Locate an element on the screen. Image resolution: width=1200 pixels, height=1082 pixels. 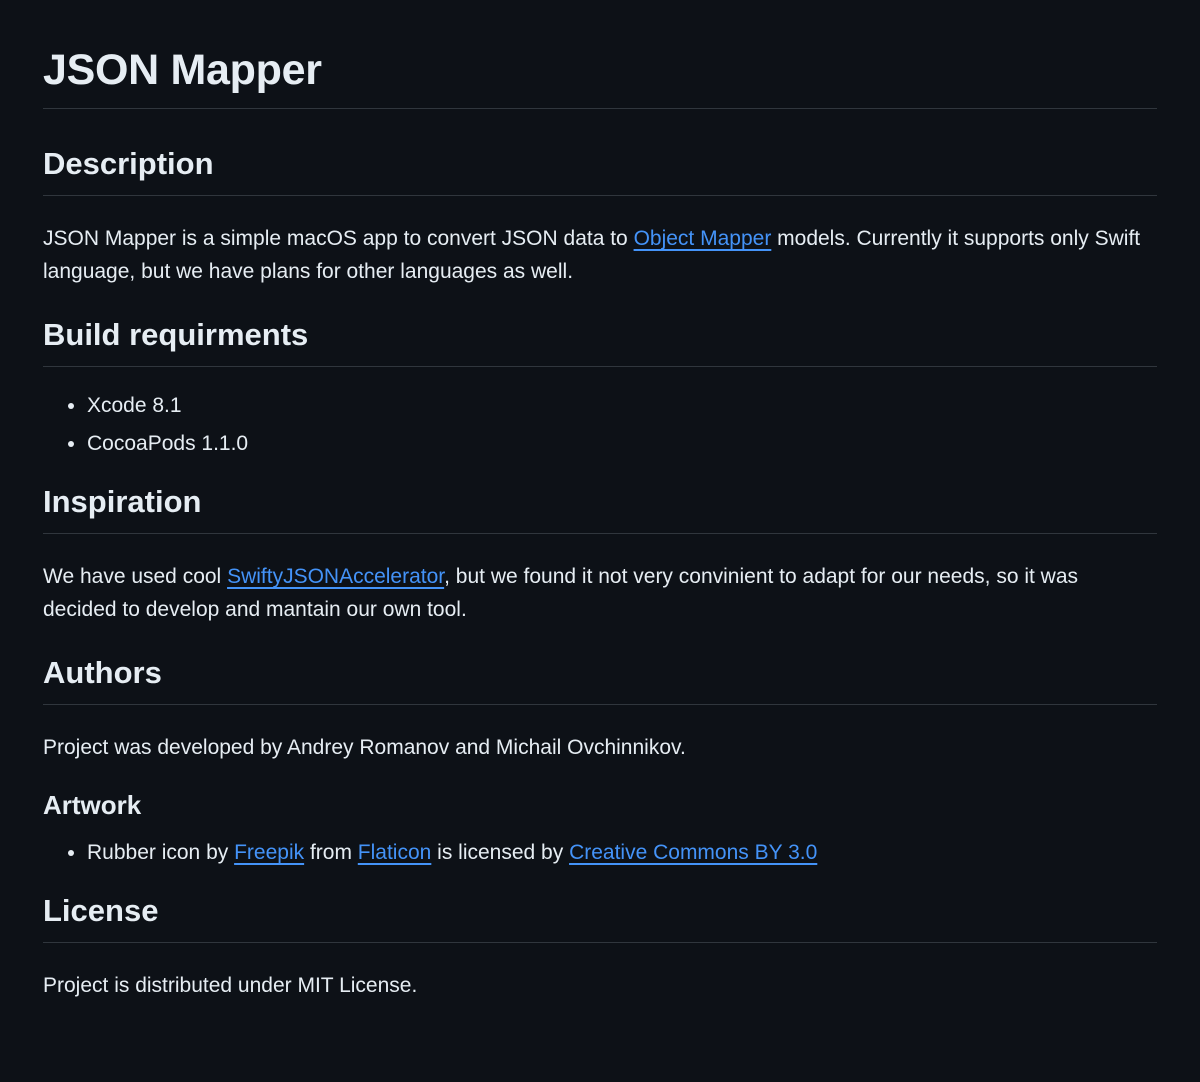
artwork-text-2: from is located at coordinates (331, 852).